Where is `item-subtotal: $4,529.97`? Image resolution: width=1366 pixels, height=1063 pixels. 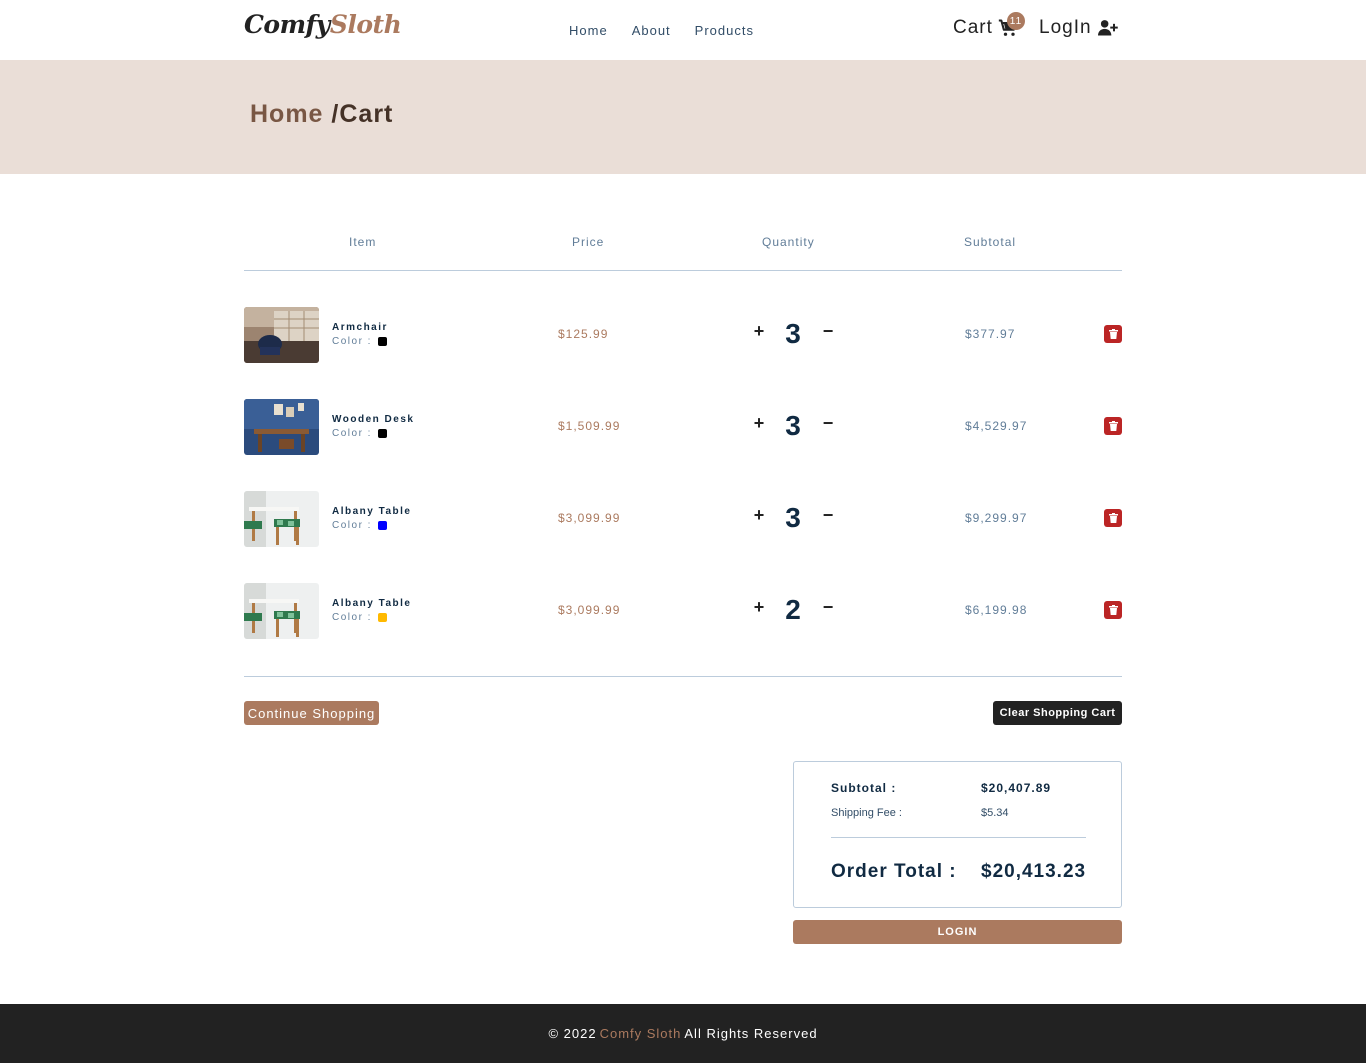
item-subtotal: $4,529.97 is located at coordinates (996, 426).